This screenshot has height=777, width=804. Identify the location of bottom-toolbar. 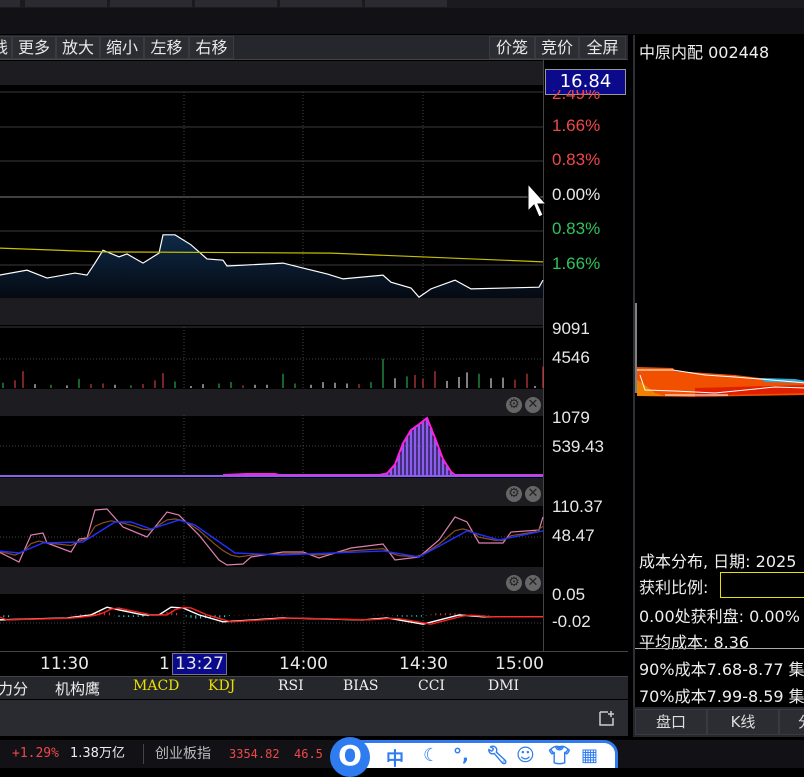
(314, 718).